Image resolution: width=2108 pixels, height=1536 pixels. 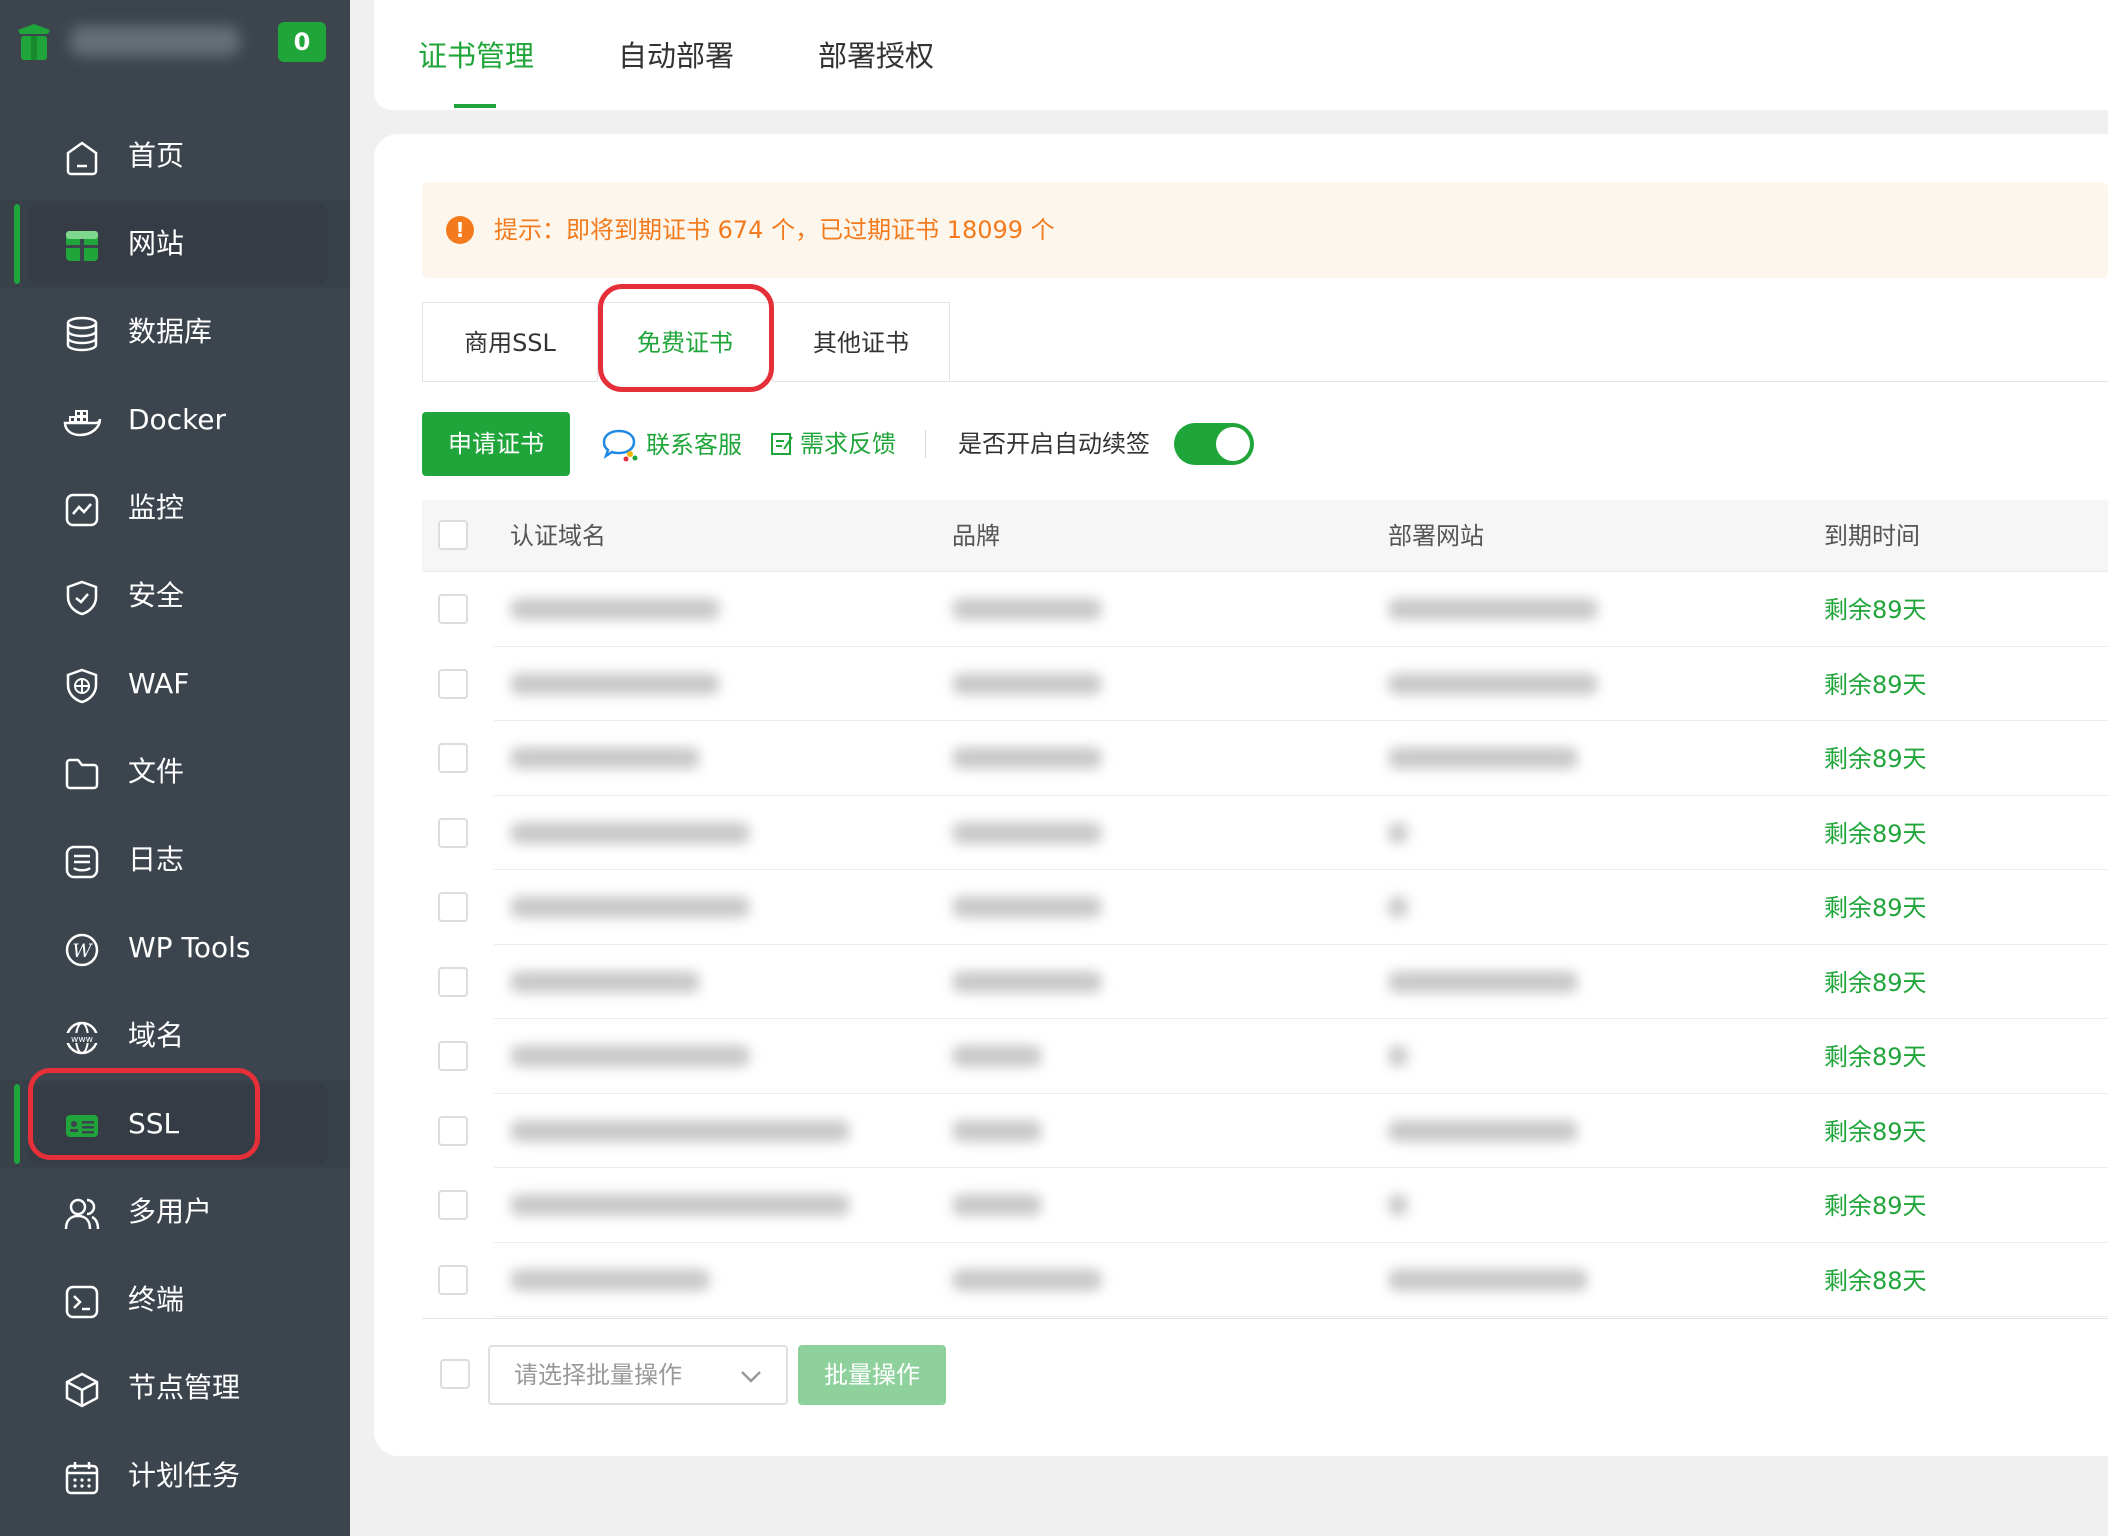 What do you see at coordinates (558, 536) in the screenshot?
I see `col-domain: 认证域名` at bounding box center [558, 536].